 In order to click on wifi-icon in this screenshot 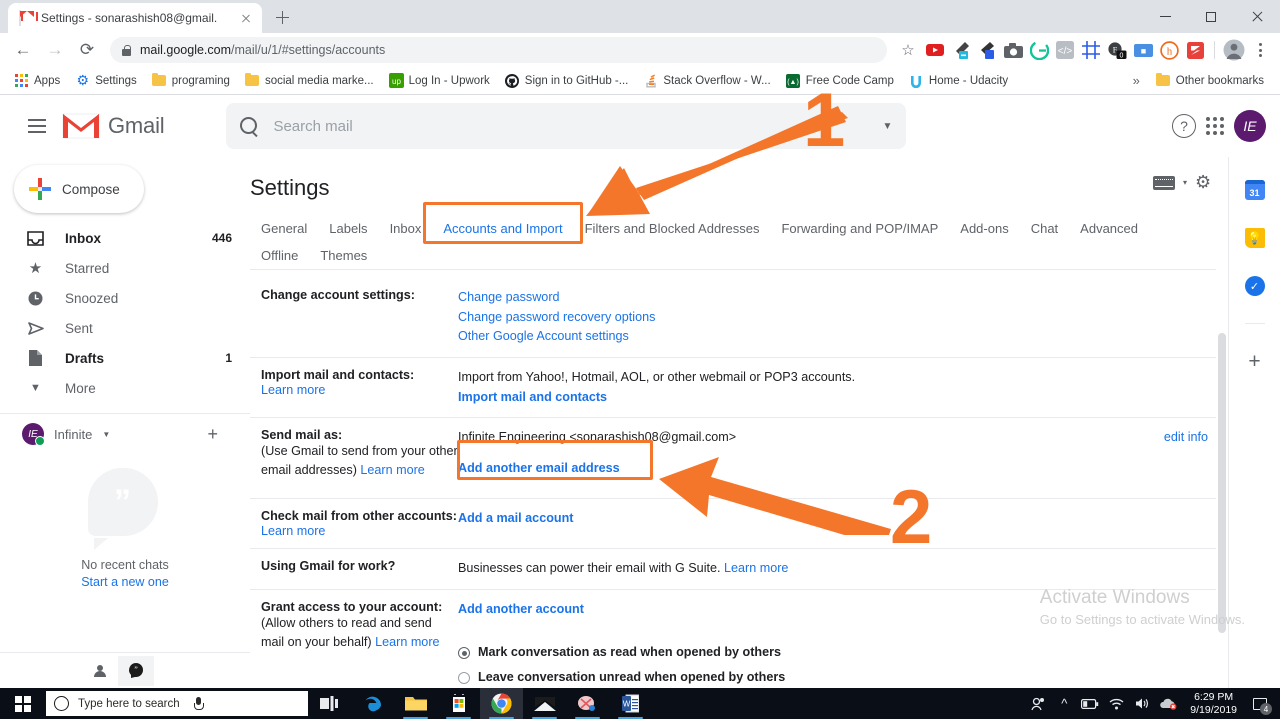, I will do `click(1116, 703)`.